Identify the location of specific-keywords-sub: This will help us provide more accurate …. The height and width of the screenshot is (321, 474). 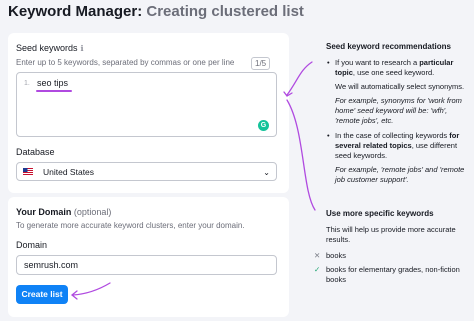
(391, 234).